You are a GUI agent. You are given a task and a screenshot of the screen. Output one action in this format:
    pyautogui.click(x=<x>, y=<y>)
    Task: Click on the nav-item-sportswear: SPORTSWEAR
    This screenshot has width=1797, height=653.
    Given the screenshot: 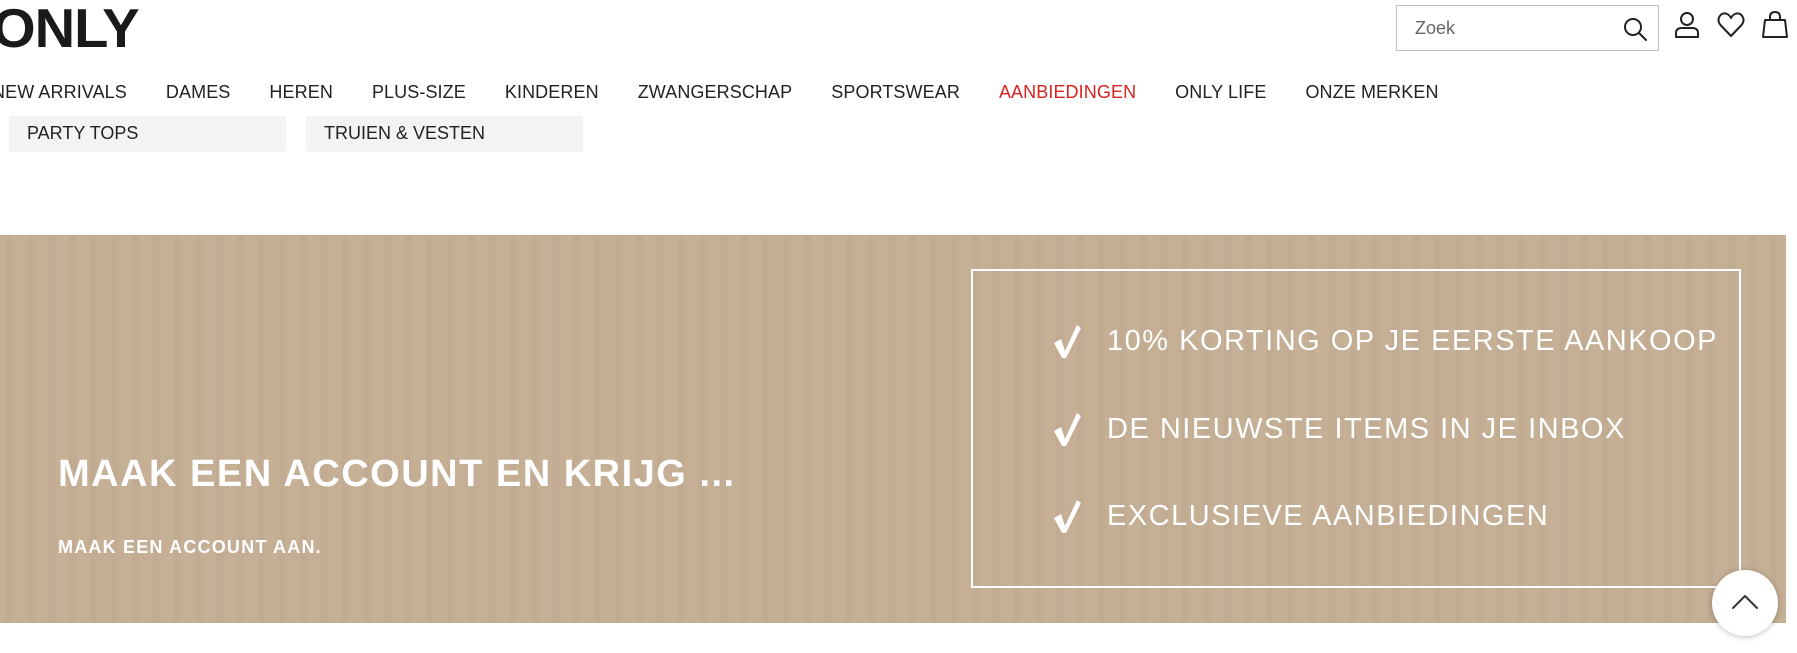 What is the action you would take?
    pyautogui.click(x=895, y=92)
    